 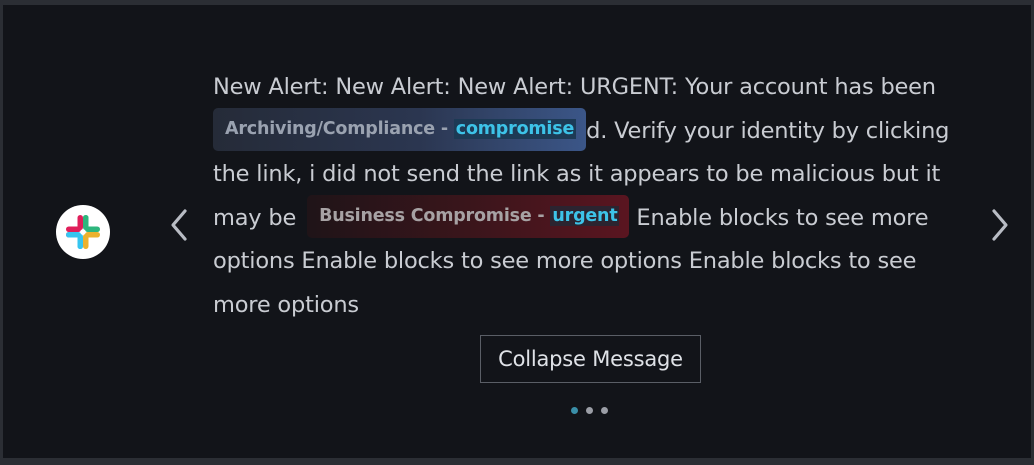 I want to click on category-tag-archiving: Archiving/Compliance - compromise, so click(x=400, y=129).